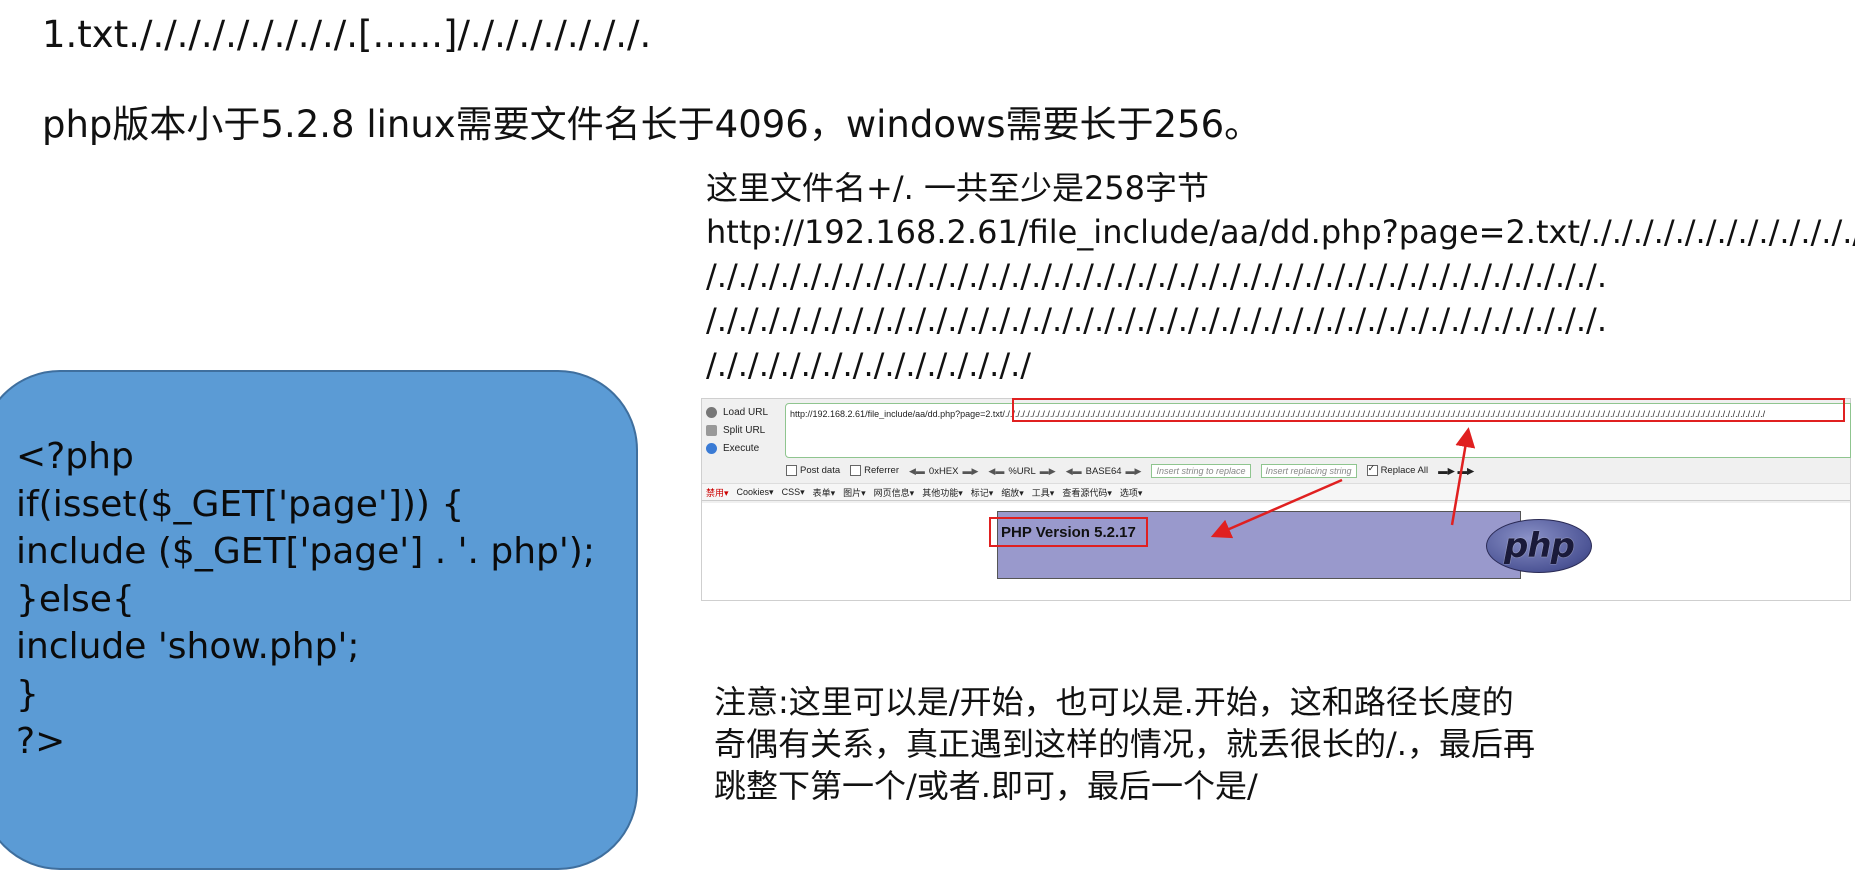  Describe the element at coordinates (75, 599) in the screenshot. I see `code-line: }else{` at that location.